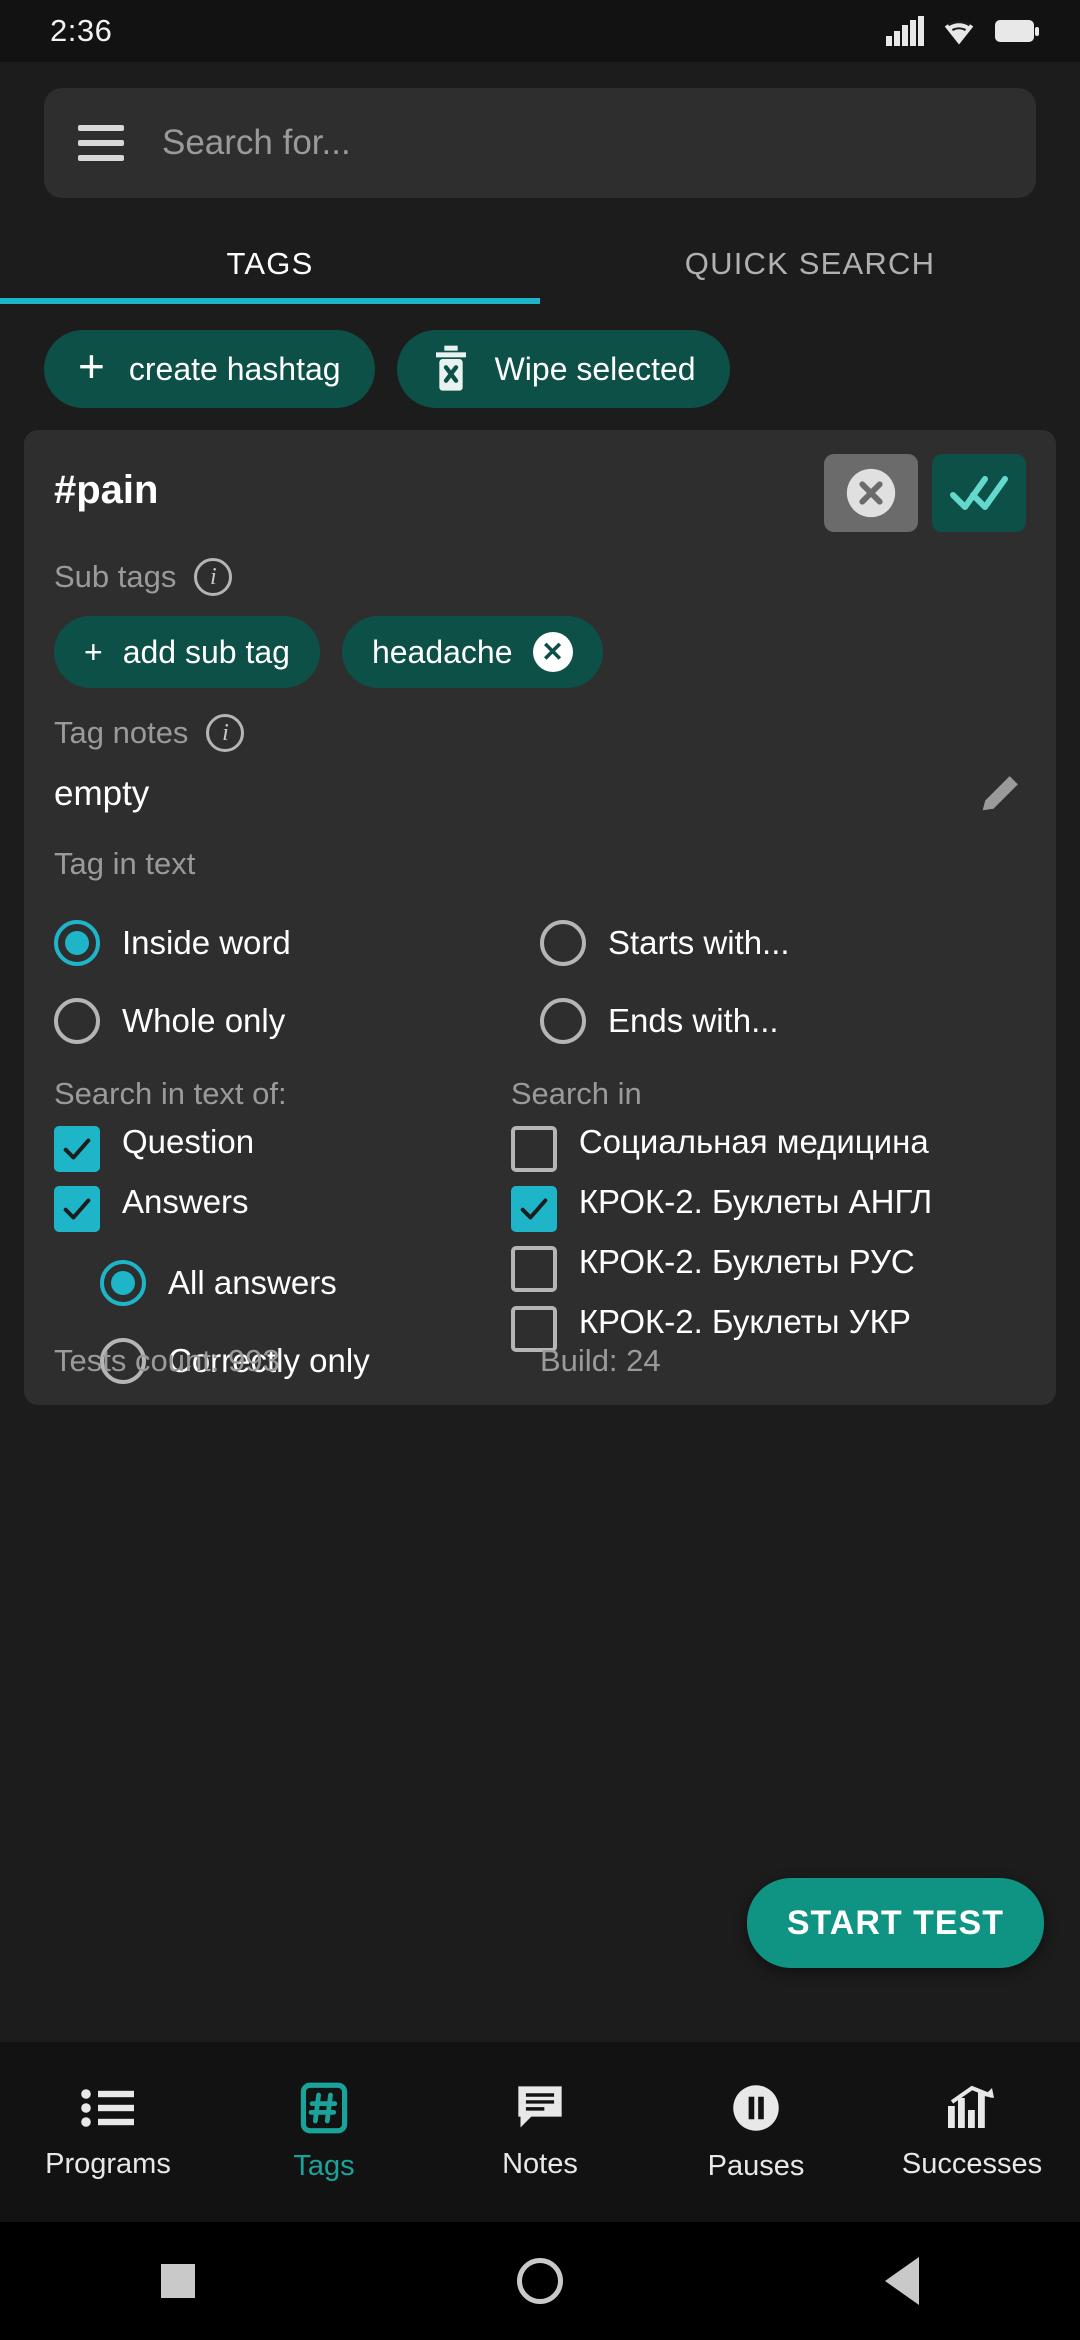  Describe the element at coordinates (540, 493) in the screenshot. I see `tag-card-header: #pain` at that location.